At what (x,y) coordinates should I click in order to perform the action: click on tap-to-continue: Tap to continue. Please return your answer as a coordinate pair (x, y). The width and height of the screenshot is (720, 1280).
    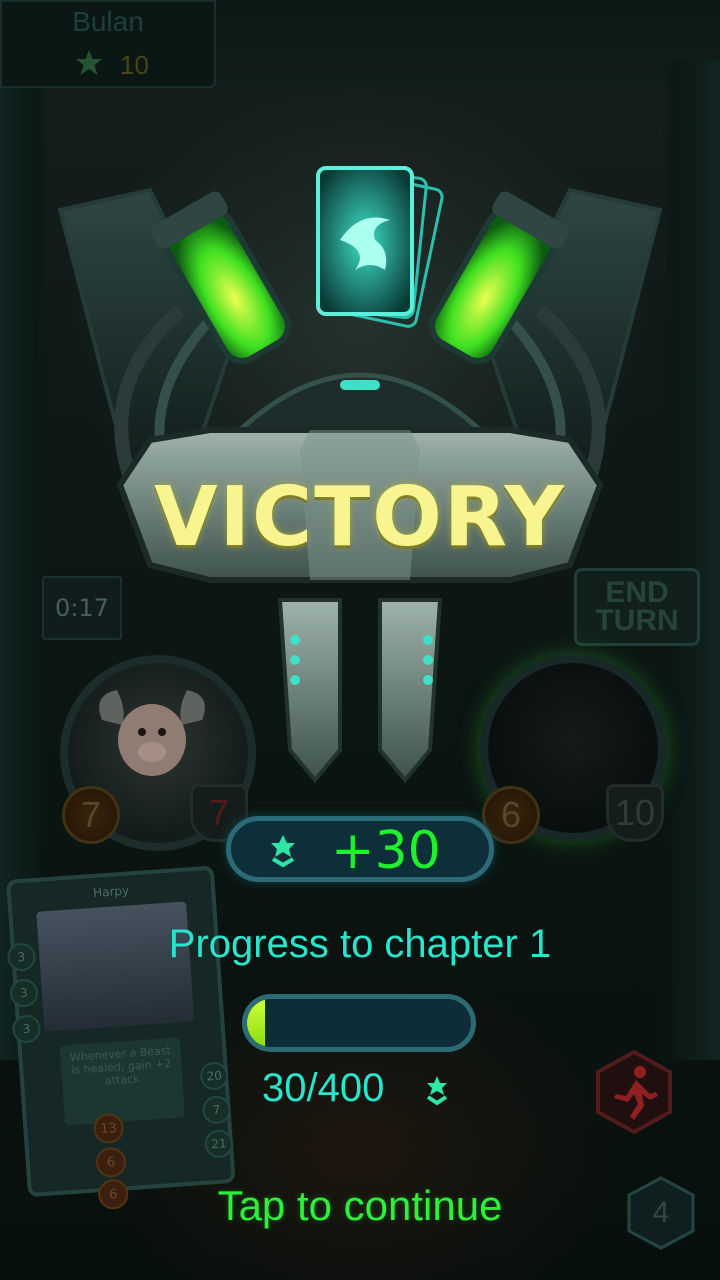
    Looking at the image, I should click on (360, 1206).